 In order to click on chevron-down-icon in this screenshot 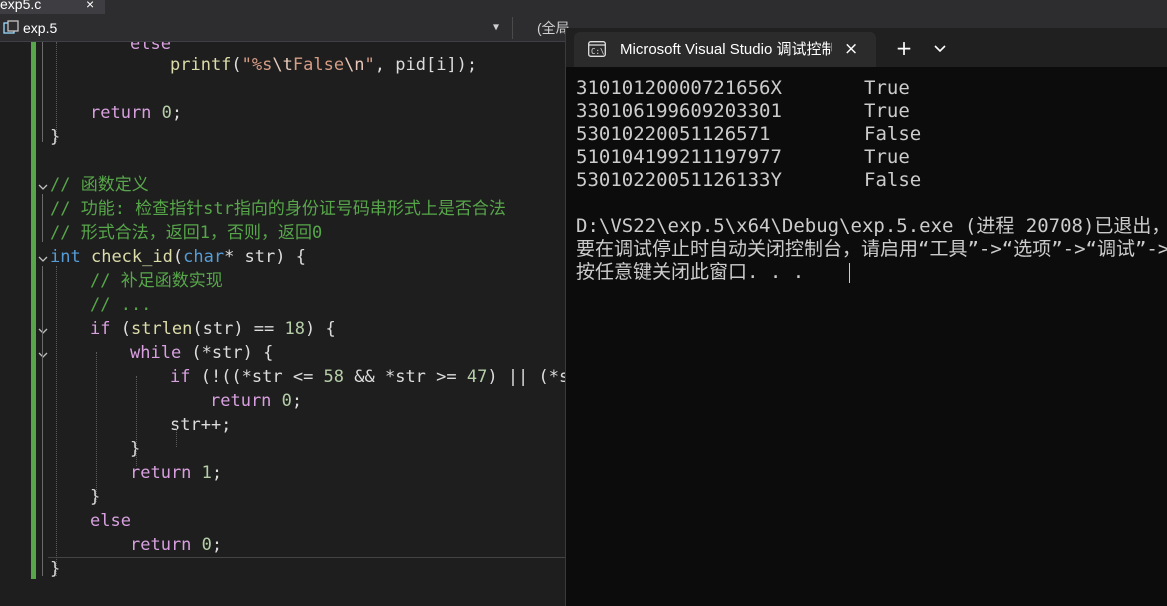, I will do `click(940, 49)`.